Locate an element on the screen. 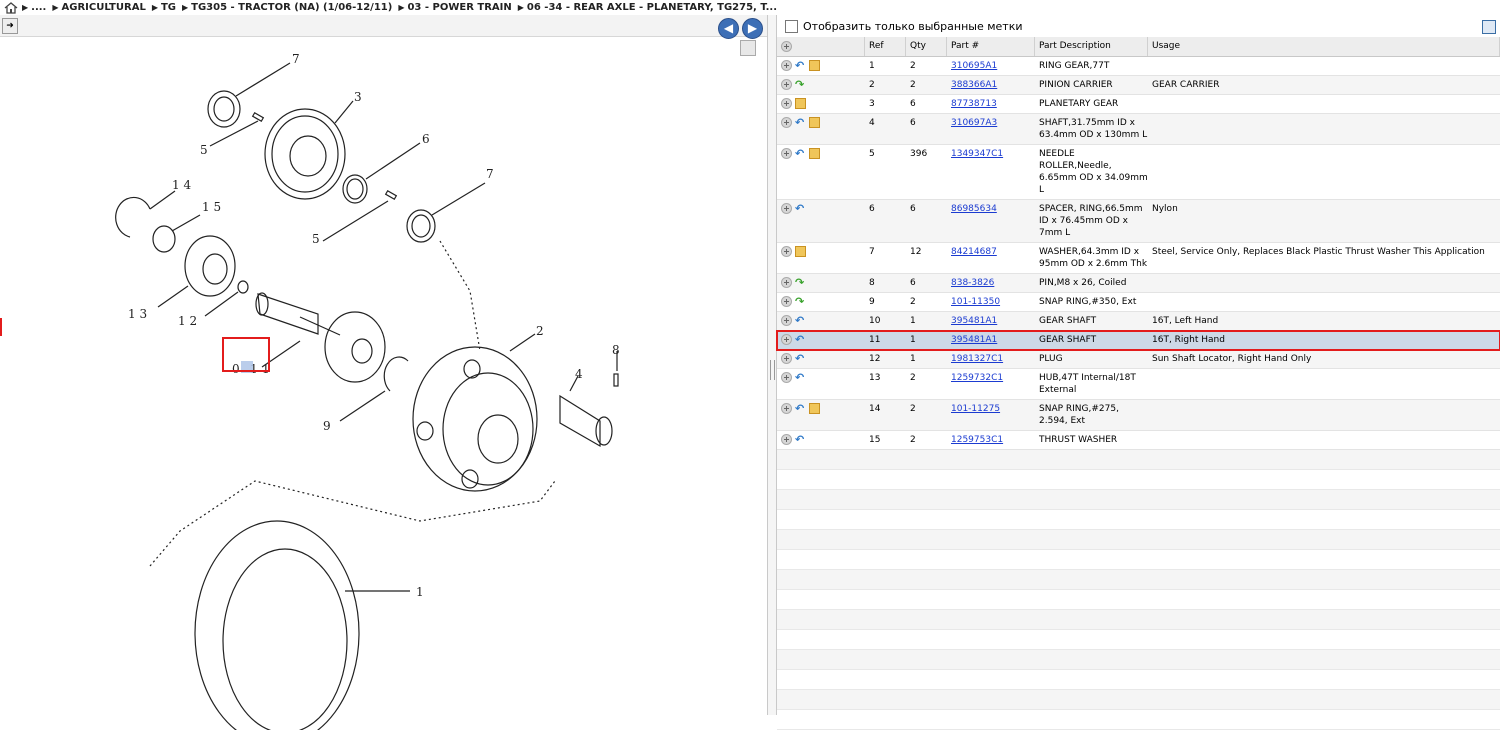 This screenshot has height=730, width=1500. expand-all-icon is located at coordinates (786, 46).